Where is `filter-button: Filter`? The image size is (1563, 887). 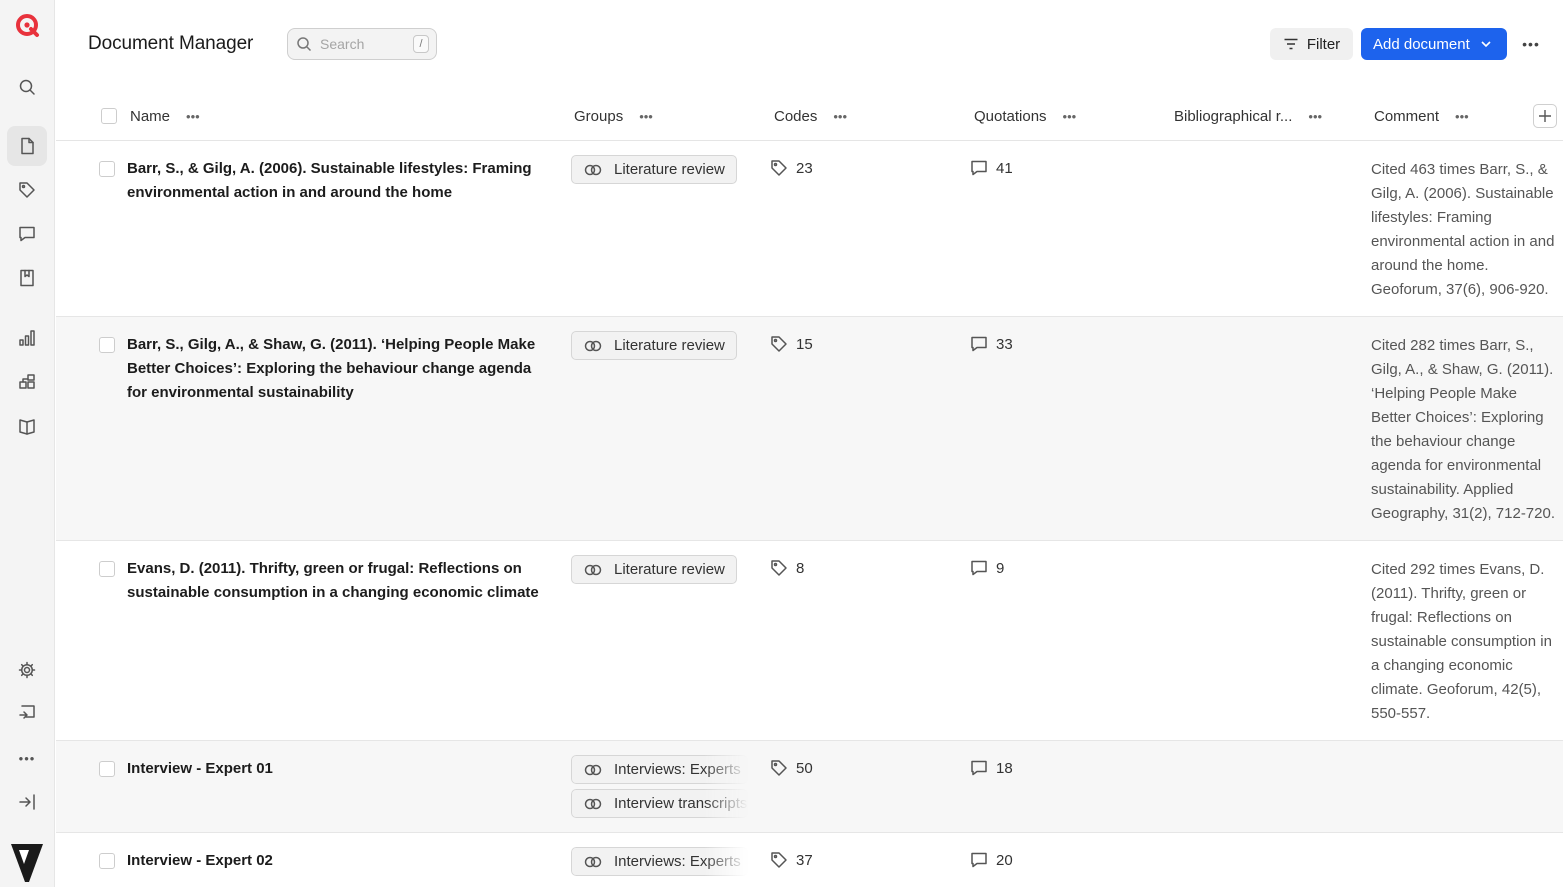
filter-button: Filter is located at coordinates (1311, 44).